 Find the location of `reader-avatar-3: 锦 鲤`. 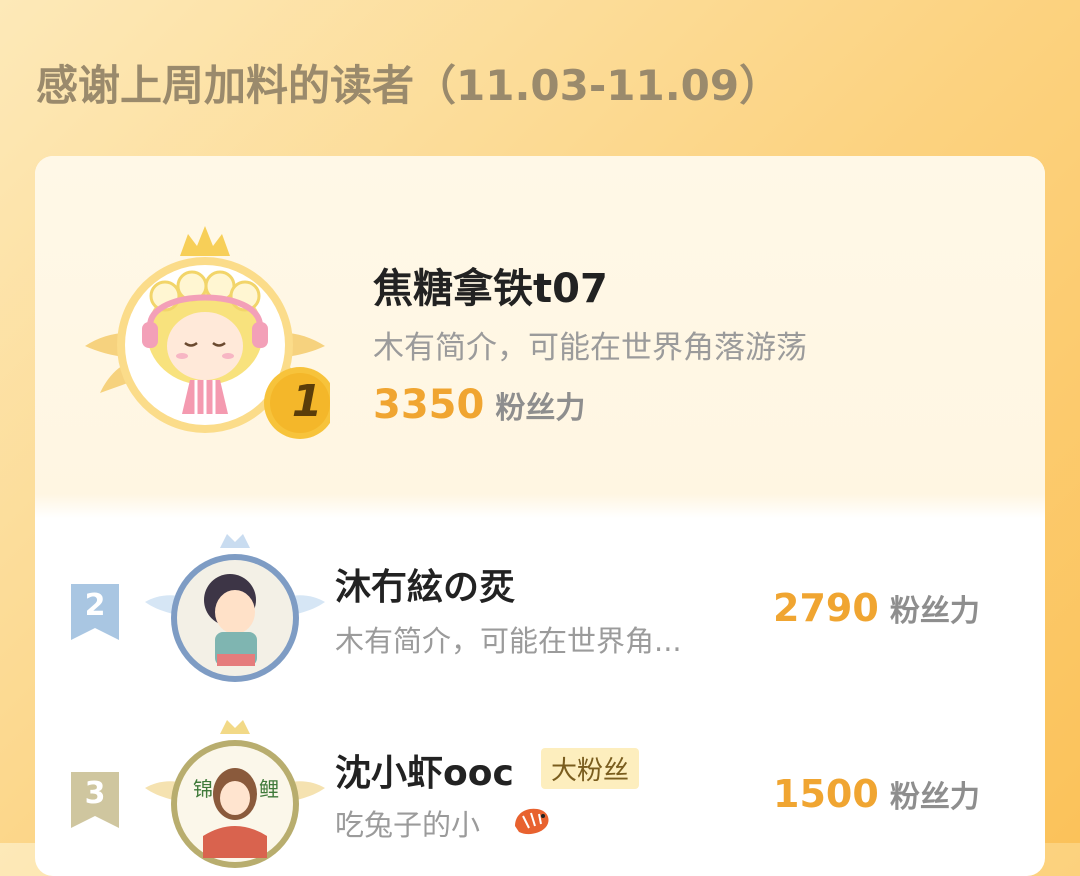

reader-avatar-3: 锦 鲤 is located at coordinates (235, 796).